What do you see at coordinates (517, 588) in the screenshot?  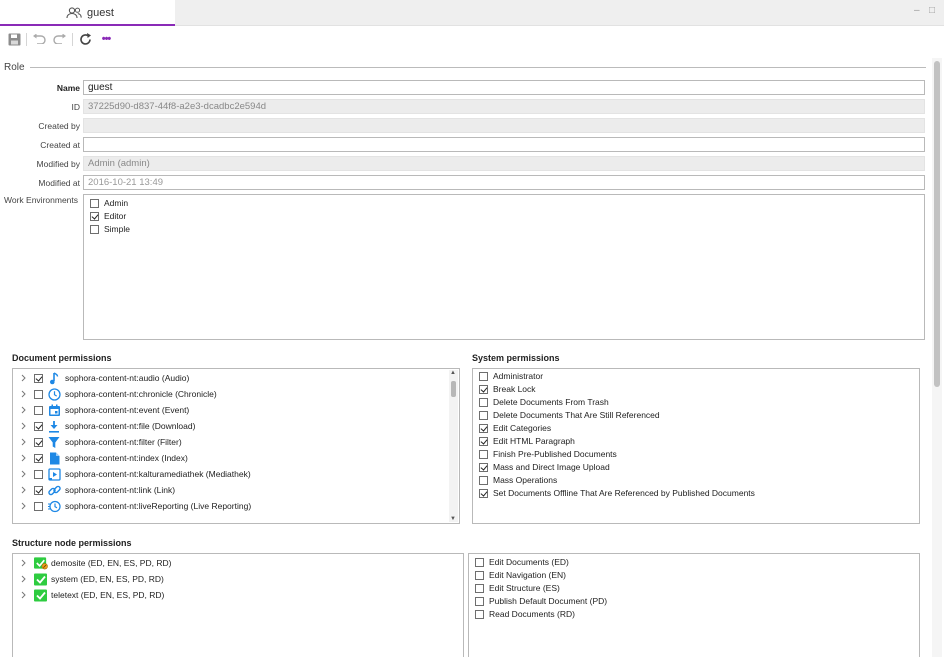 I see `list-item: Edit Structure (ES)` at bounding box center [517, 588].